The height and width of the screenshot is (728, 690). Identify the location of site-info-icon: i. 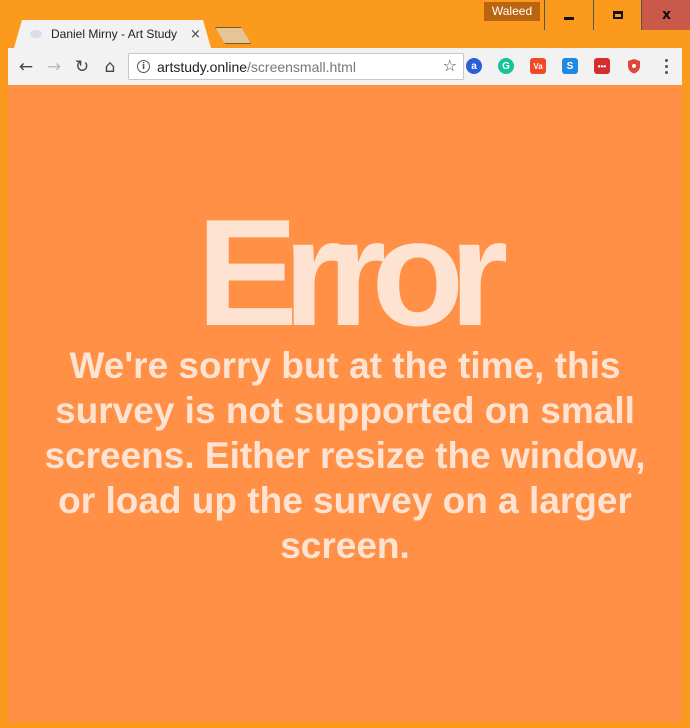
(143, 66).